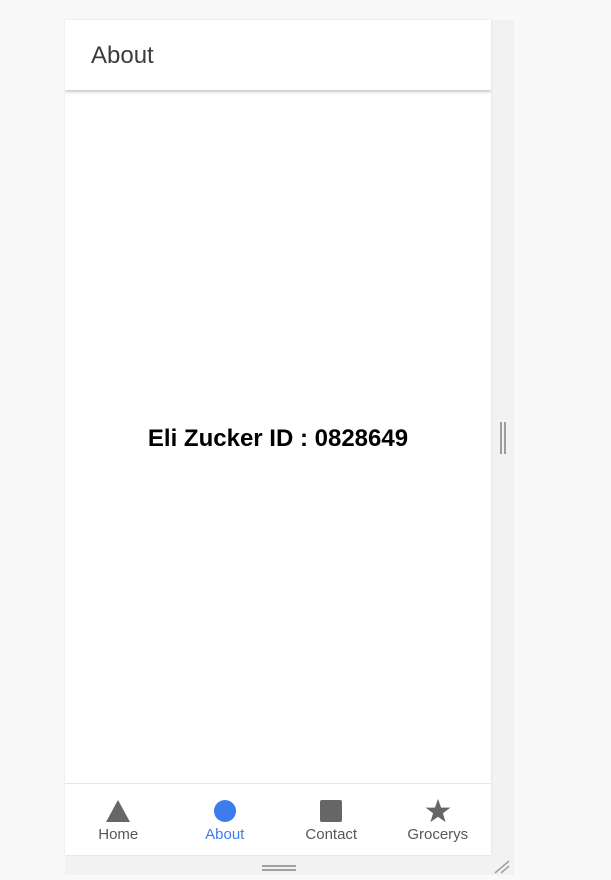 This screenshot has width=611, height=880. Describe the element at coordinates (225, 834) in the screenshot. I see `tab-label: About` at that location.